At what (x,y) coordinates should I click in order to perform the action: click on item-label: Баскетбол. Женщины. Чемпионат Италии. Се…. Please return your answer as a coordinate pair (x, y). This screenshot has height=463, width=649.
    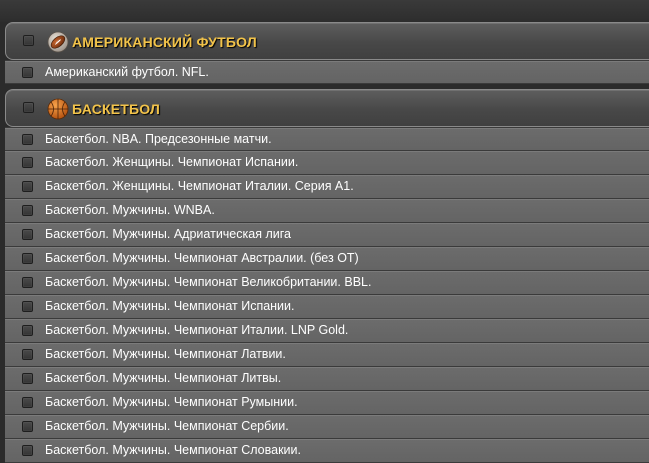
    Looking at the image, I should click on (199, 186).